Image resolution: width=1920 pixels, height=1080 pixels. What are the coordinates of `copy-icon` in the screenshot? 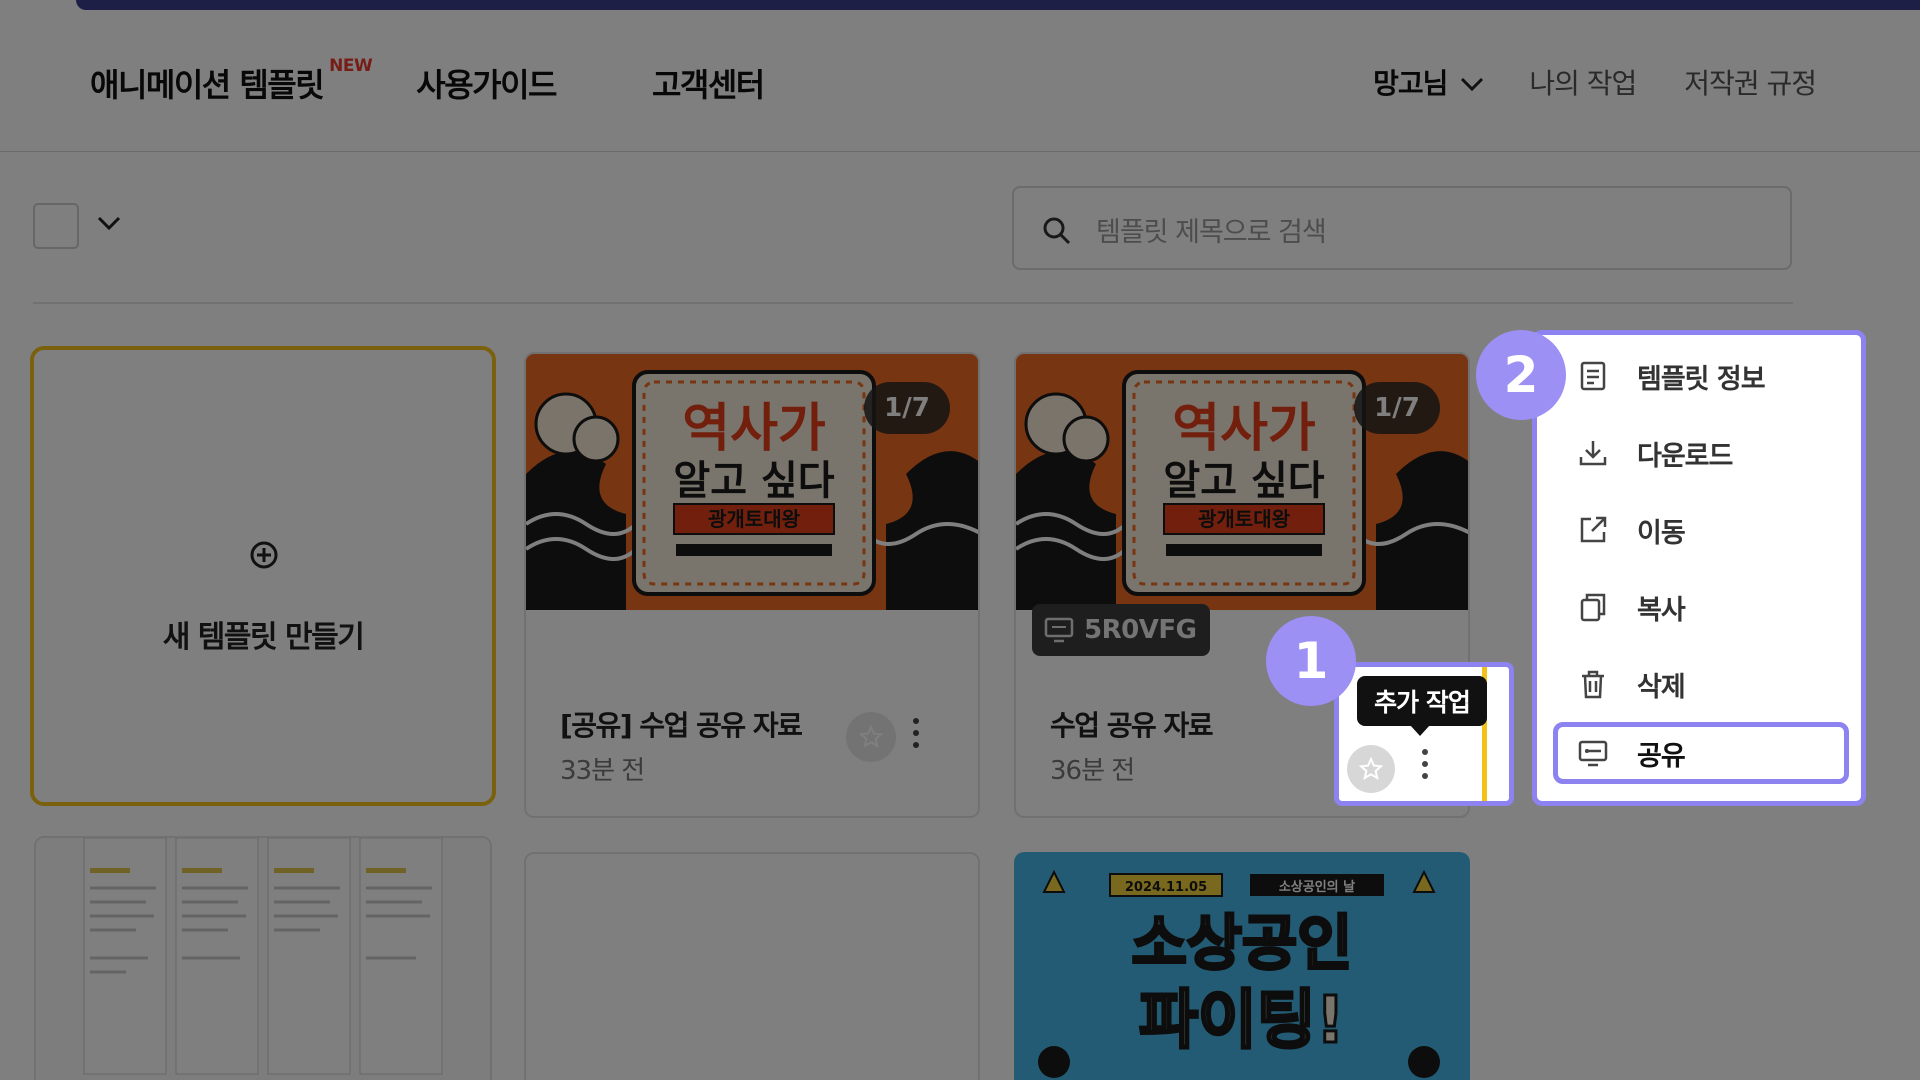 It's located at (1593, 607).